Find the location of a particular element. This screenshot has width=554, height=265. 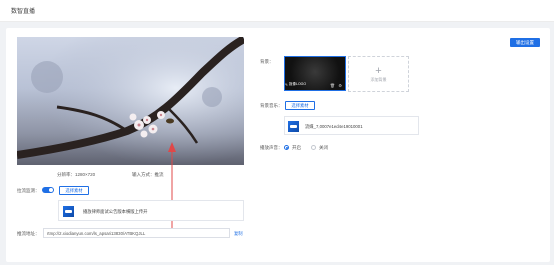

sound-on-label: 开启 is located at coordinates (296, 148).